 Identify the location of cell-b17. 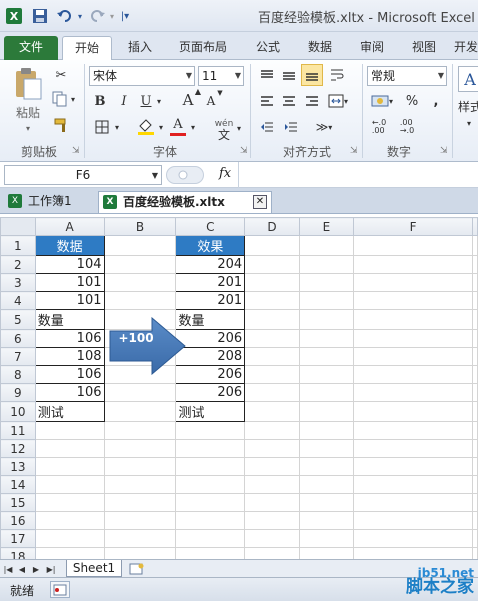
(140, 538).